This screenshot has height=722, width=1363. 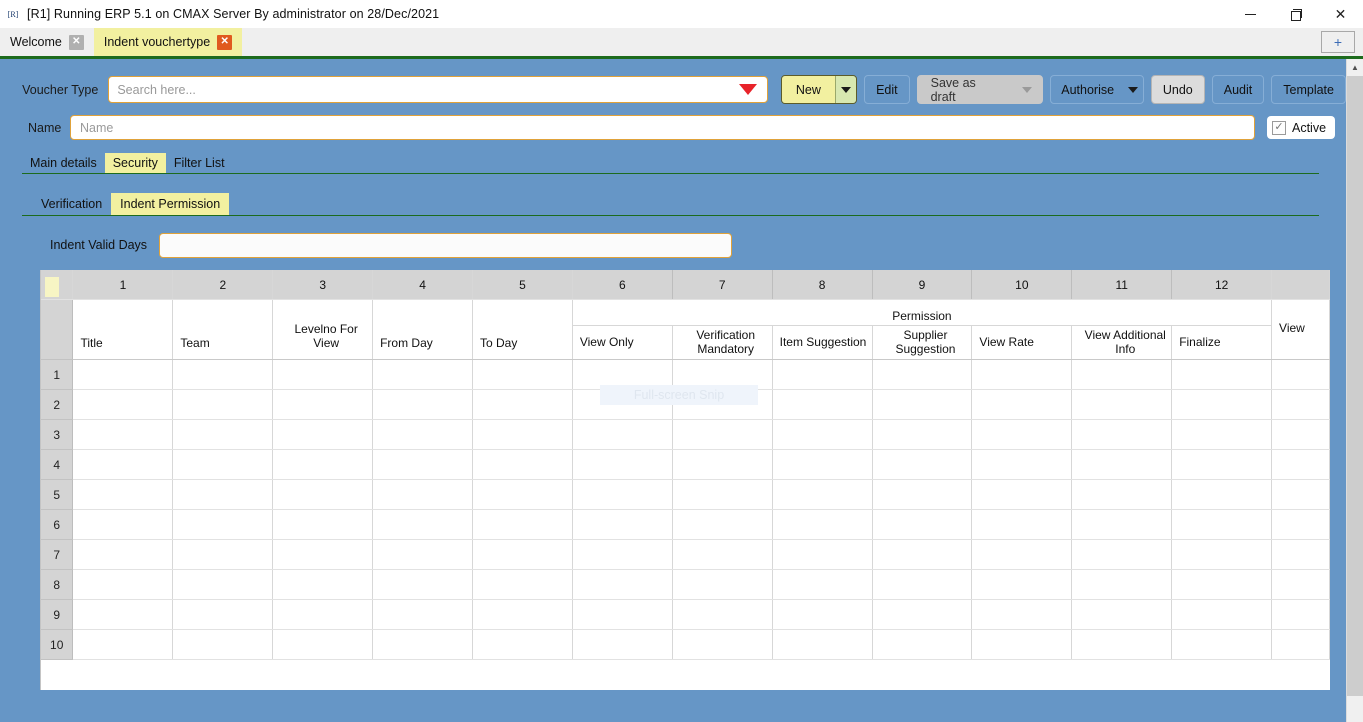 What do you see at coordinates (1354, 390) in the screenshot?
I see `vertical-scrollbar: ▲` at bounding box center [1354, 390].